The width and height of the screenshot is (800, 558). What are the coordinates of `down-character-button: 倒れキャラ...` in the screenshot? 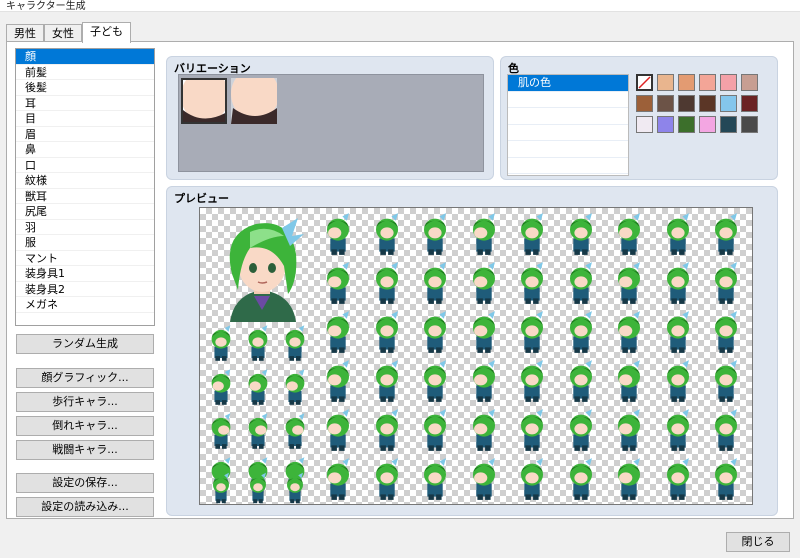 It's located at (85, 426).